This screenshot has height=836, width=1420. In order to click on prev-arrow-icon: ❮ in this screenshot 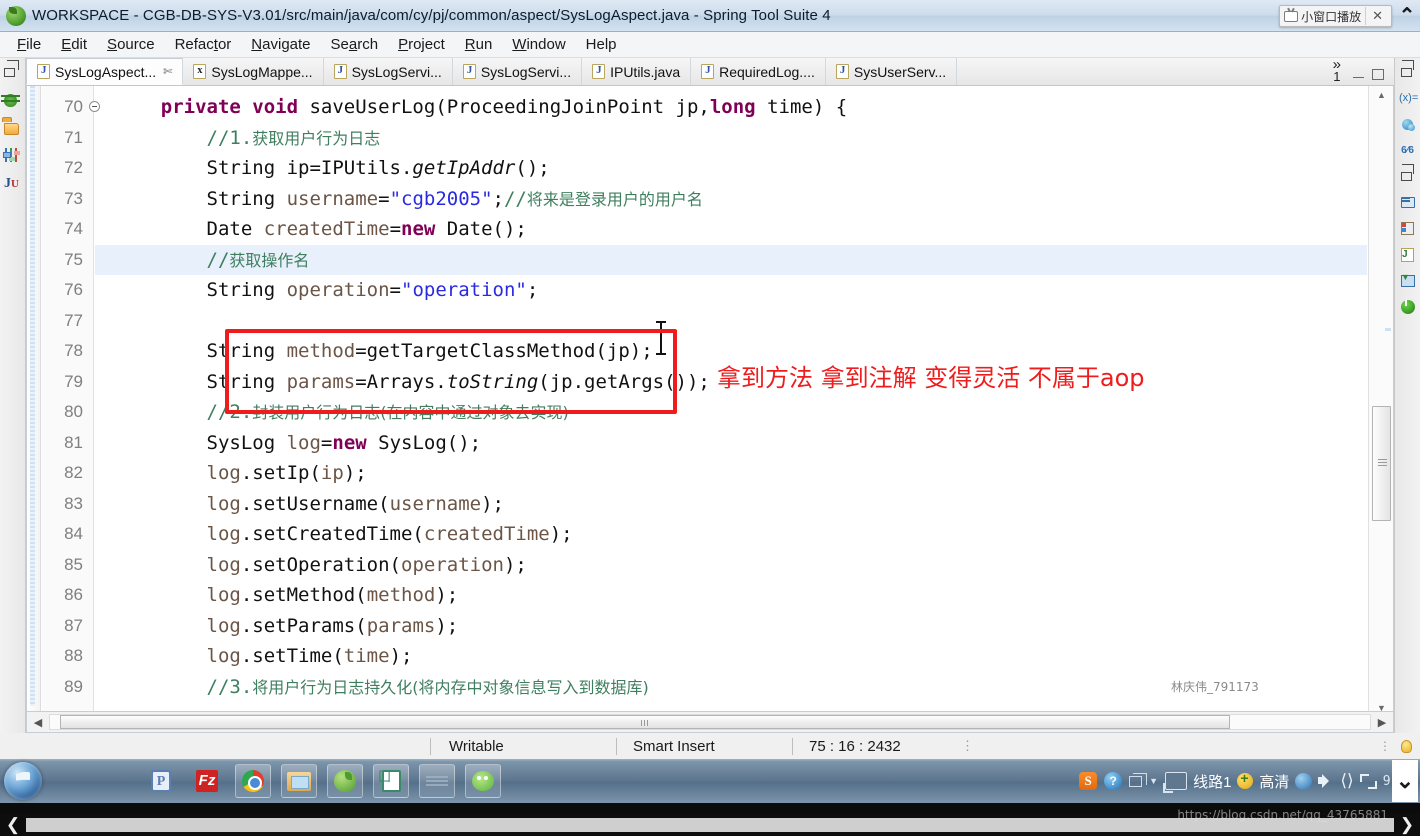, I will do `click(13, 825)`.